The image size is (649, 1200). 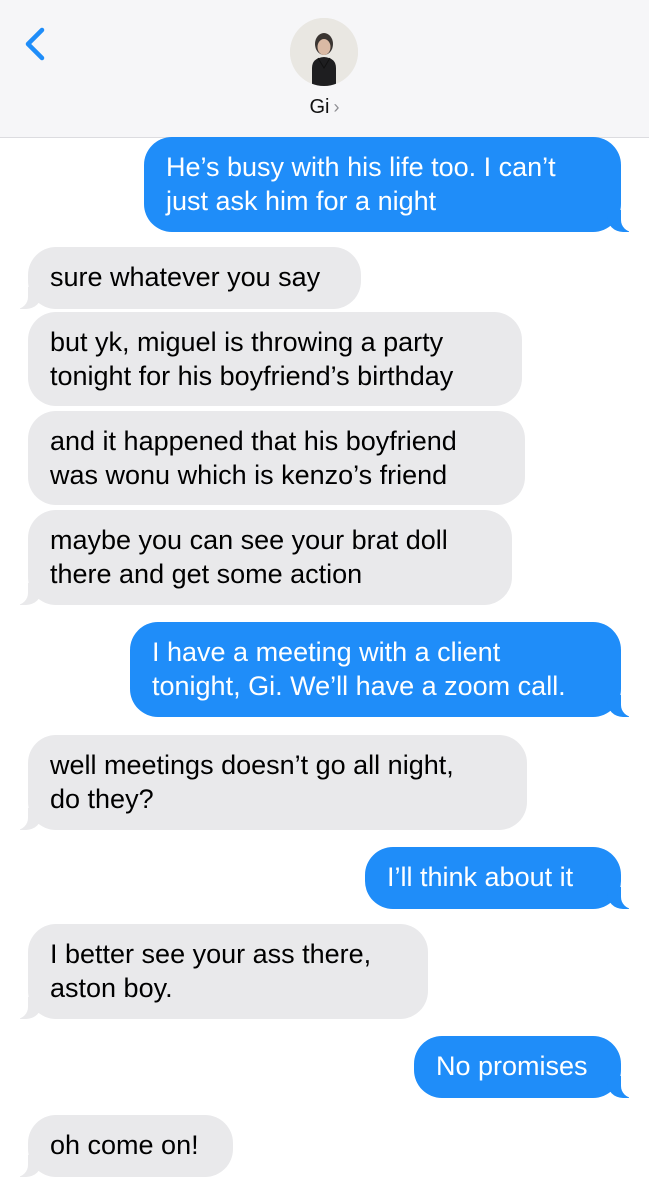 I want to click on contact-avatar, so click(x=324, y=52).